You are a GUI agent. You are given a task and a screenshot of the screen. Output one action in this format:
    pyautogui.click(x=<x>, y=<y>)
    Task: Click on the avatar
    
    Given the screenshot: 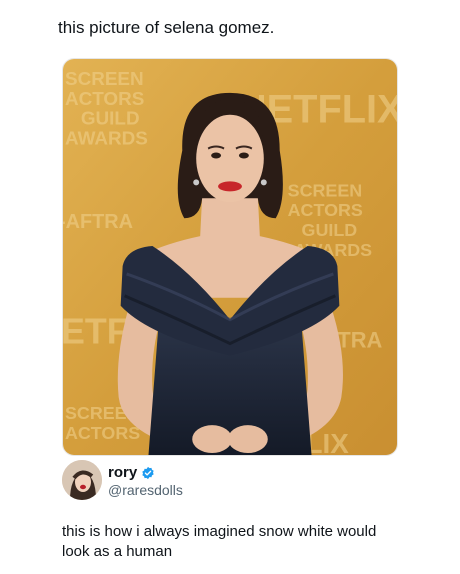 What is the action you would take?
    pyautogui.click(x=82, y=480)
    